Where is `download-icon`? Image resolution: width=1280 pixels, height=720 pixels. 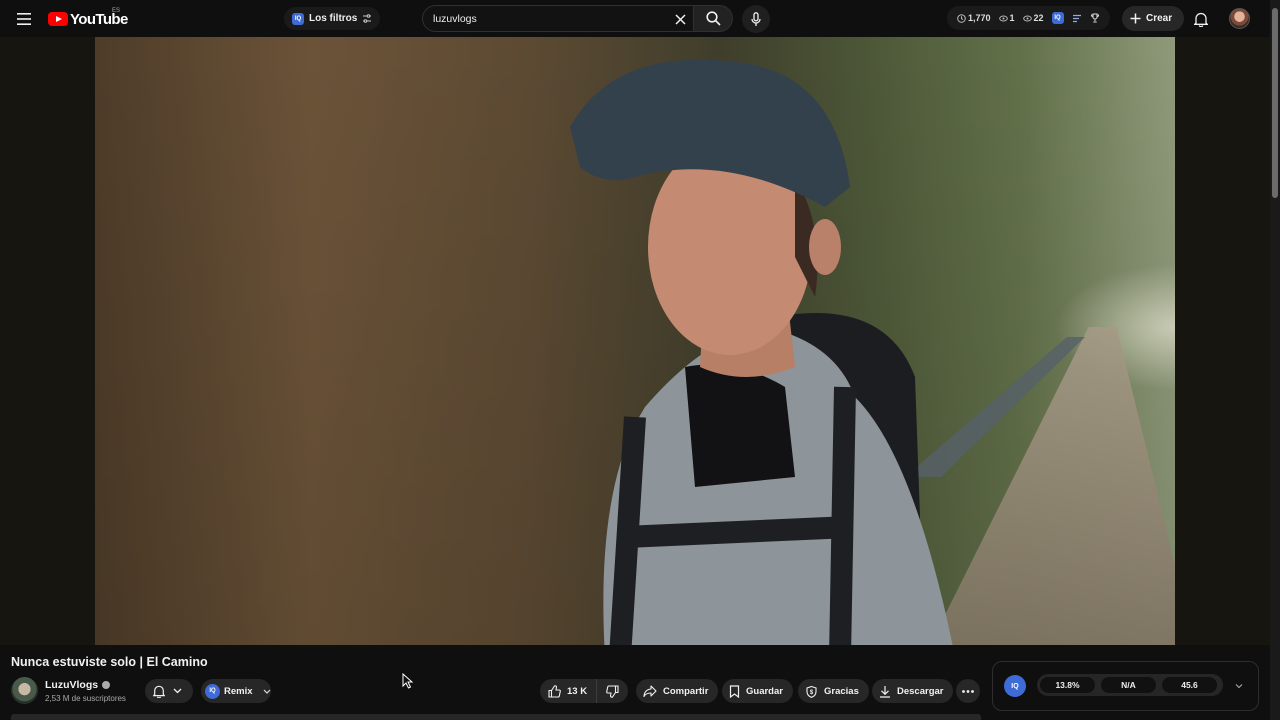 download-icon is located at coordinates (885, 691).